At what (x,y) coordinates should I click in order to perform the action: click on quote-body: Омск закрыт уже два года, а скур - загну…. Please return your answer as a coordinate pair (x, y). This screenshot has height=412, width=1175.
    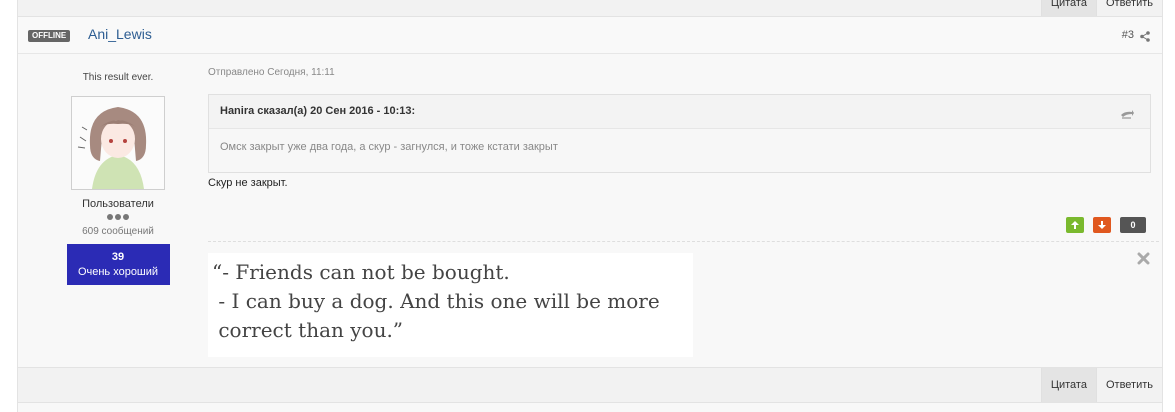
    Looking at the image, I should click on (389, 147).